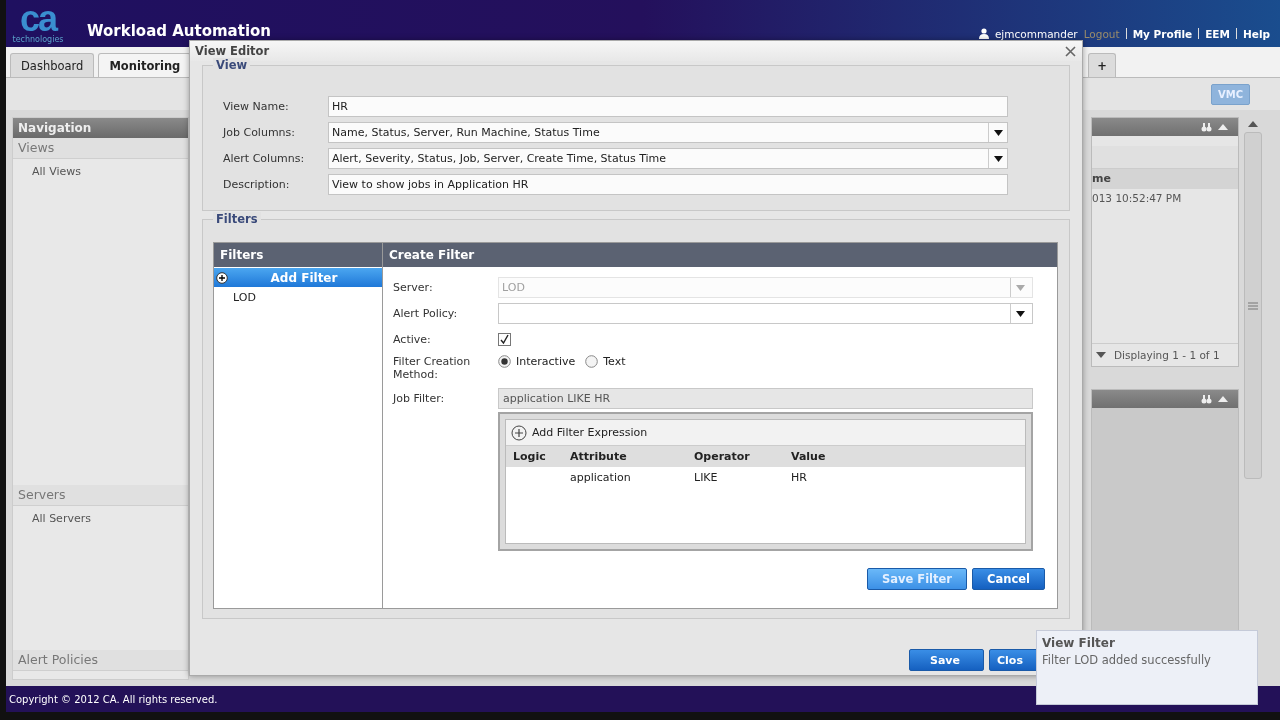 The height and width of the screenshot is (720, 1280). Describe the element at coordinates (38, 39) in the screenshot. I see `logo-subtitle: technologies` at that location.